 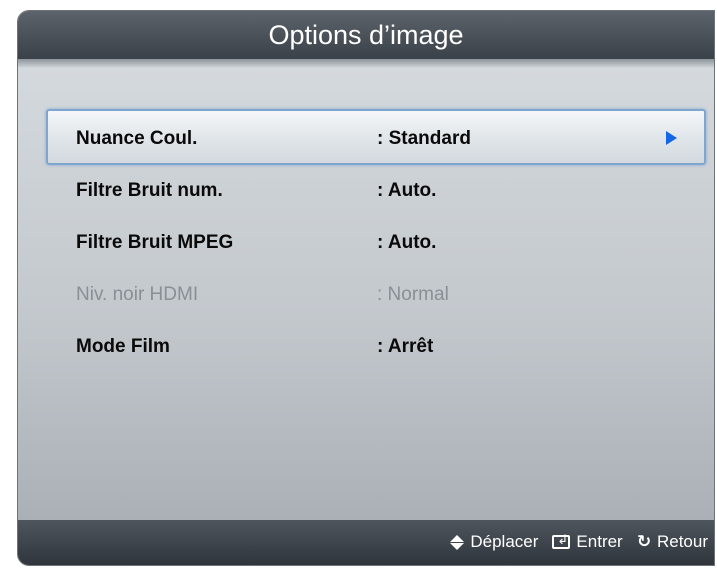 What do you see at coordinates (366, 35) in the screenshot?
I see `window-title: Options d’image` at bounding box center [366, 35].